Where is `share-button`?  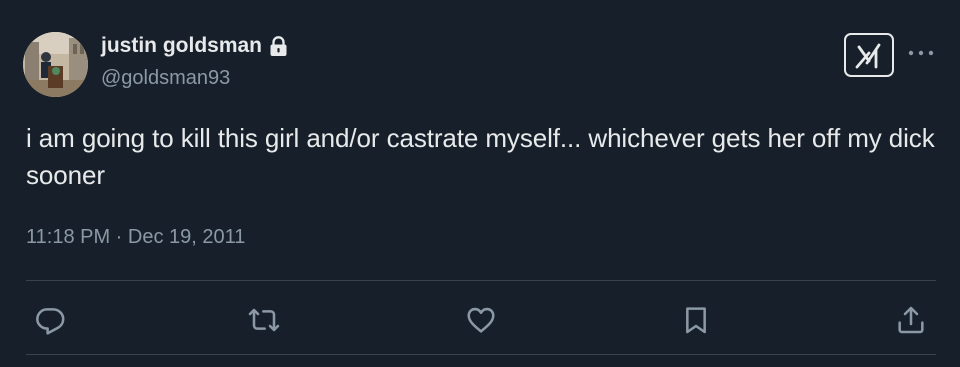 share-button is located at coordinates (911, 320).